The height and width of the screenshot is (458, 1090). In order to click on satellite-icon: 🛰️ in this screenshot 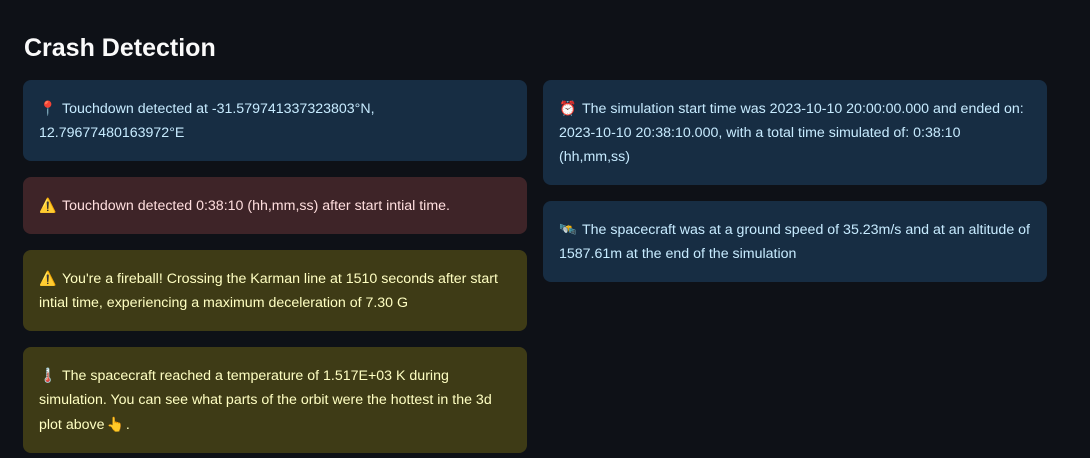, I will do `click(568, 229)`.